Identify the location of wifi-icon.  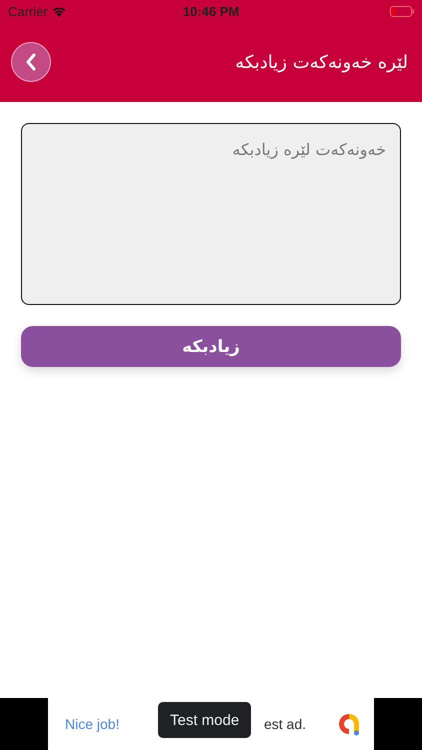
(59, 11).